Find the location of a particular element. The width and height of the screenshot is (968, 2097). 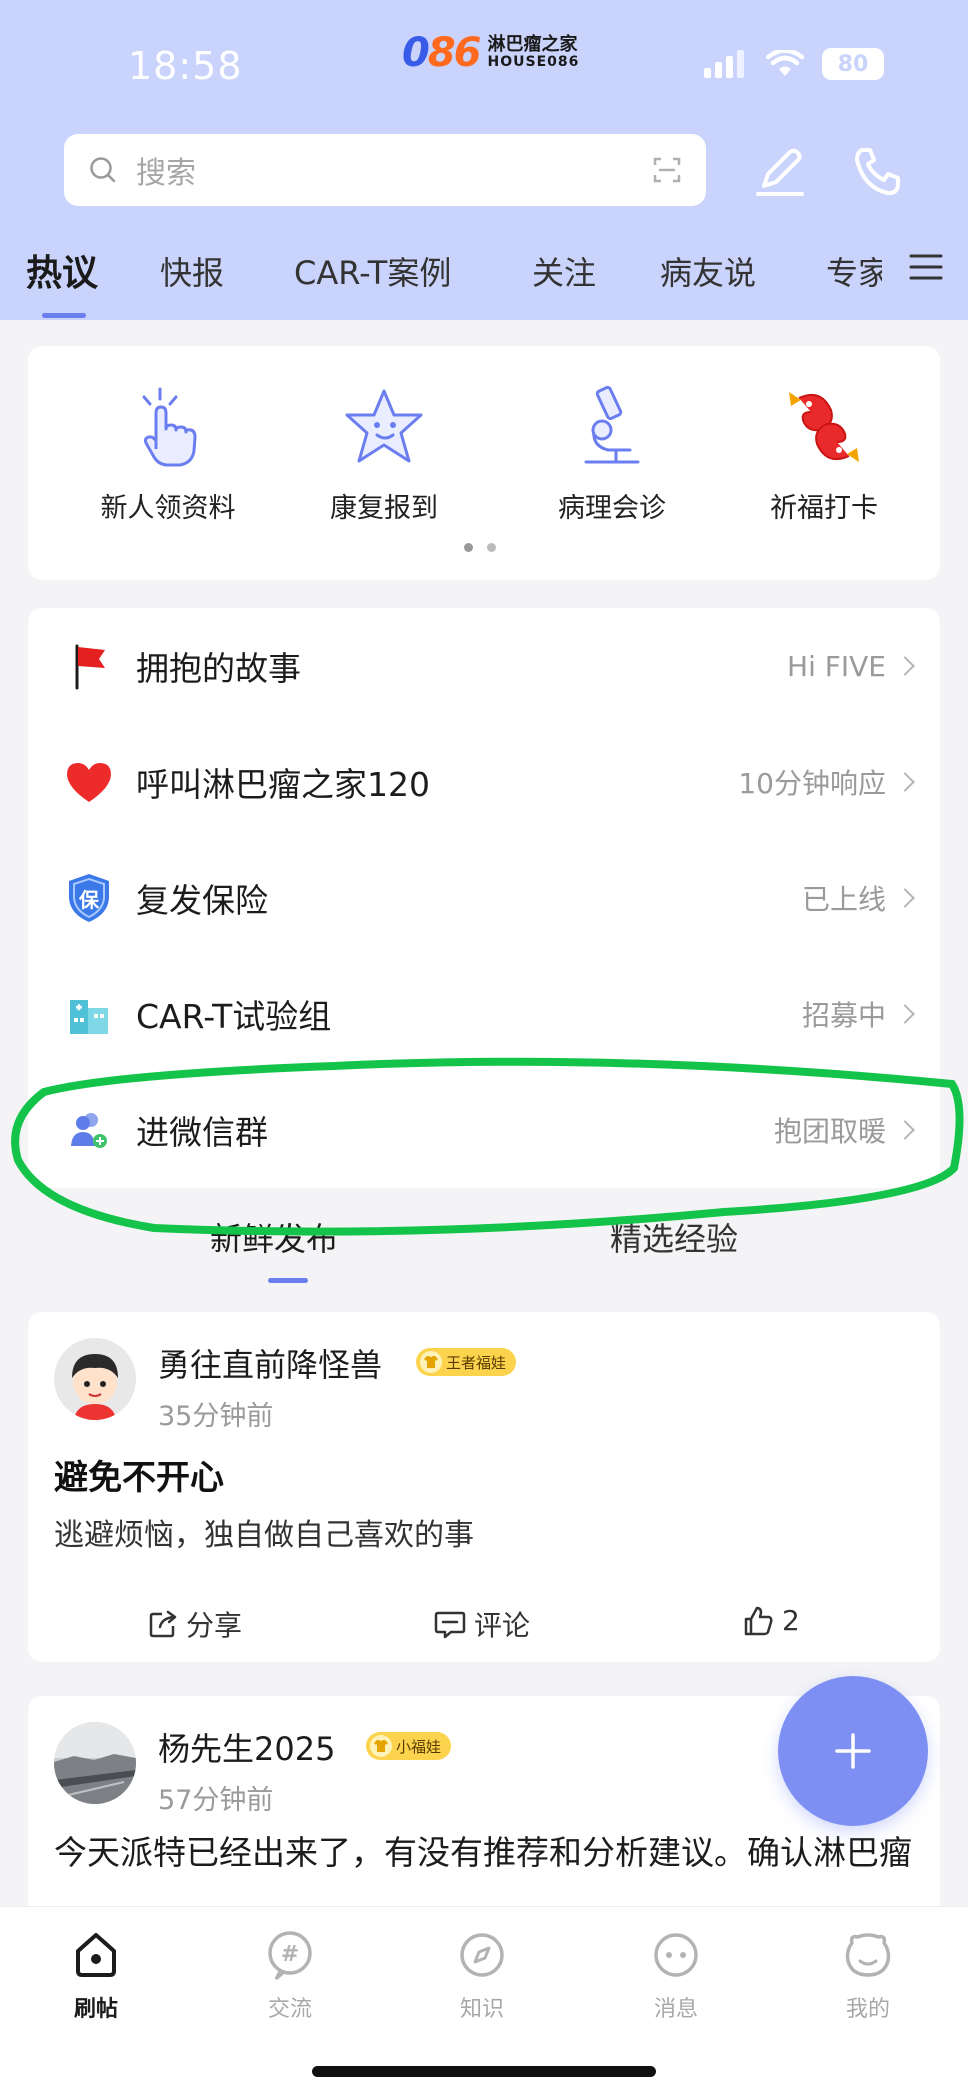

logo-cn: 淋巴瘤之家 is located at coordinates (532, 45).